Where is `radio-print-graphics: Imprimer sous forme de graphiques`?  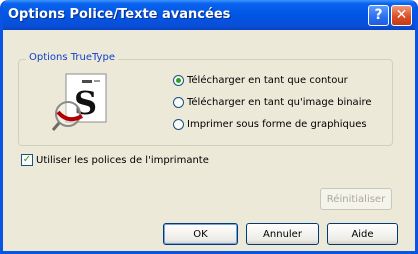
radio-print-graphics: Imprimer sous forme de graphiques is located at coordinates (270, 124).